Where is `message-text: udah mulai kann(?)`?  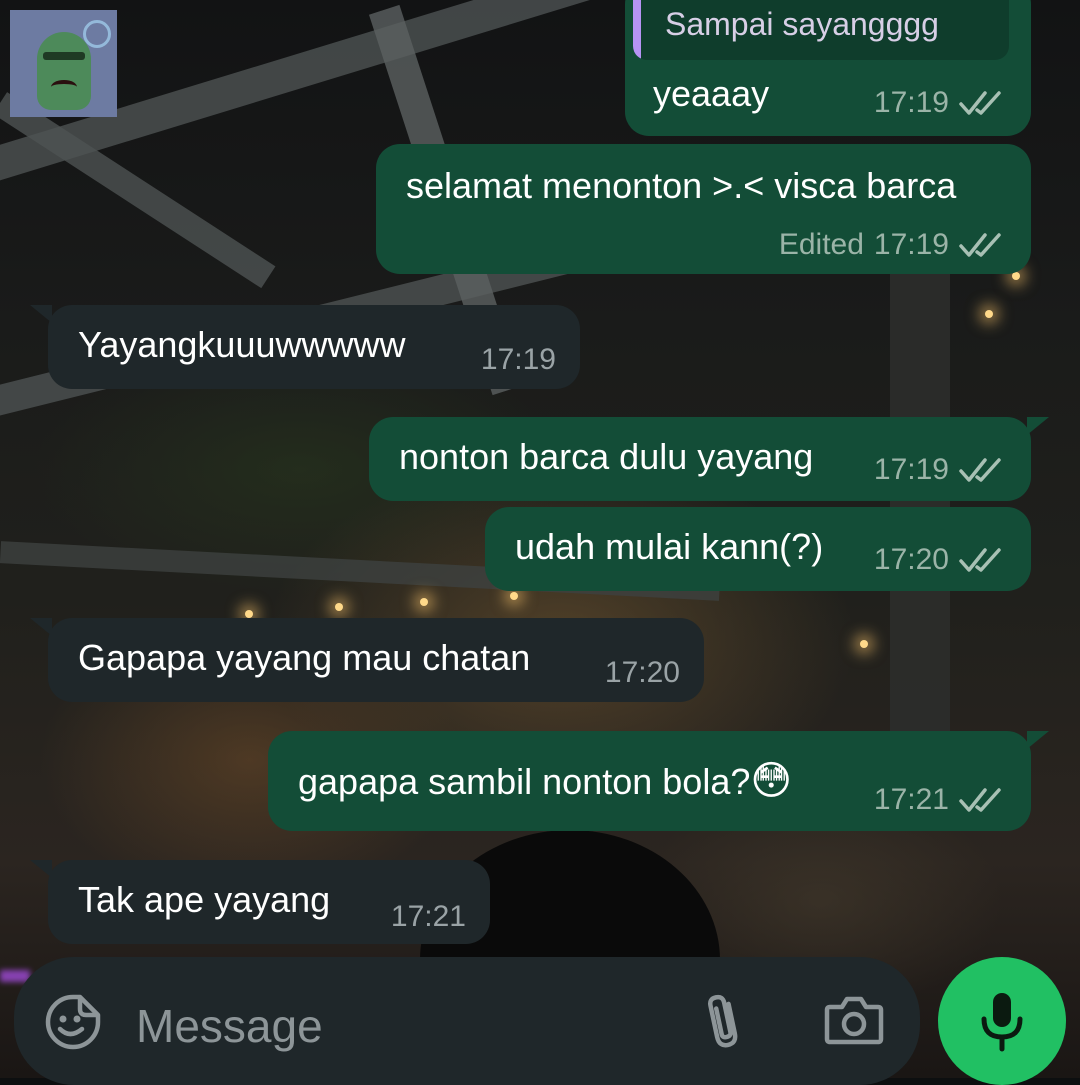
message-text: udah mulai kann(?) is located at coordinates (669, 546).